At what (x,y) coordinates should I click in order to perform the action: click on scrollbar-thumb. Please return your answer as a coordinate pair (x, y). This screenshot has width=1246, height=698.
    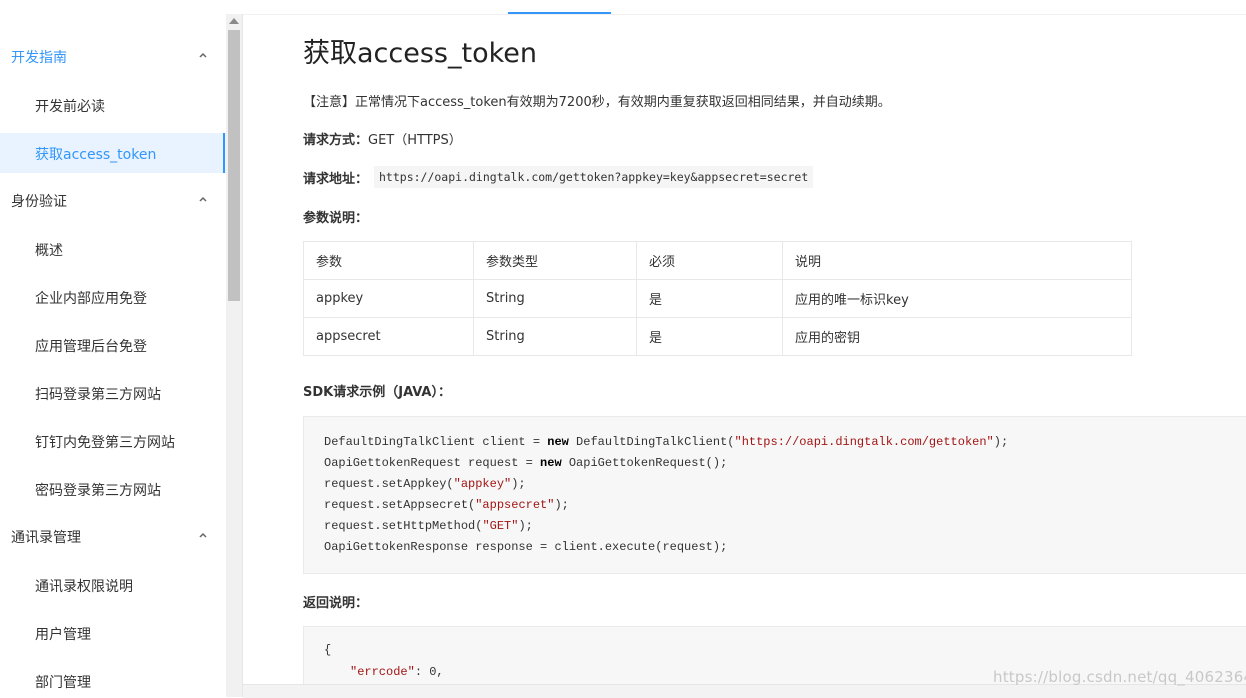
    Looking at the image, I should click on (234, 165).